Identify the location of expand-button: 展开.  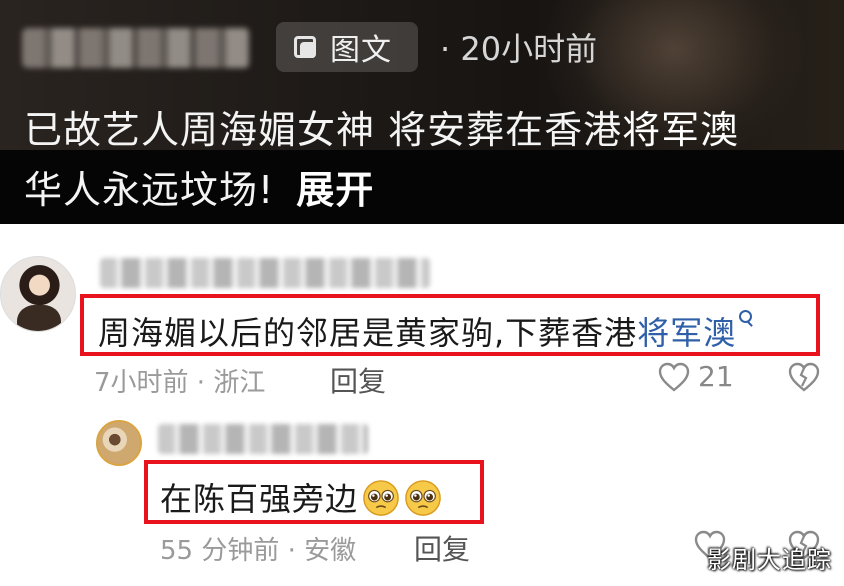
(335, 190).